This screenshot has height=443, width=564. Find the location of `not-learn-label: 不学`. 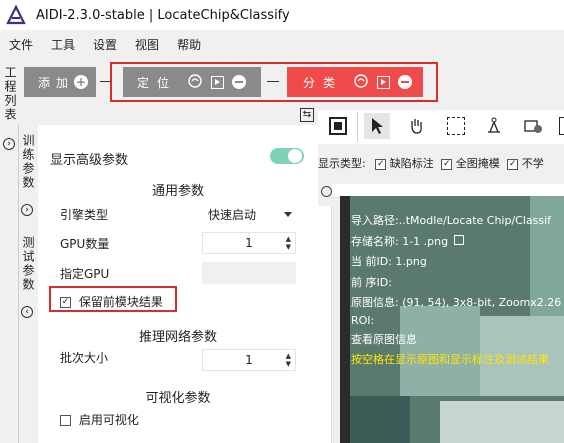

not-learn-label: 不学 is located at coordinates (532, 163).